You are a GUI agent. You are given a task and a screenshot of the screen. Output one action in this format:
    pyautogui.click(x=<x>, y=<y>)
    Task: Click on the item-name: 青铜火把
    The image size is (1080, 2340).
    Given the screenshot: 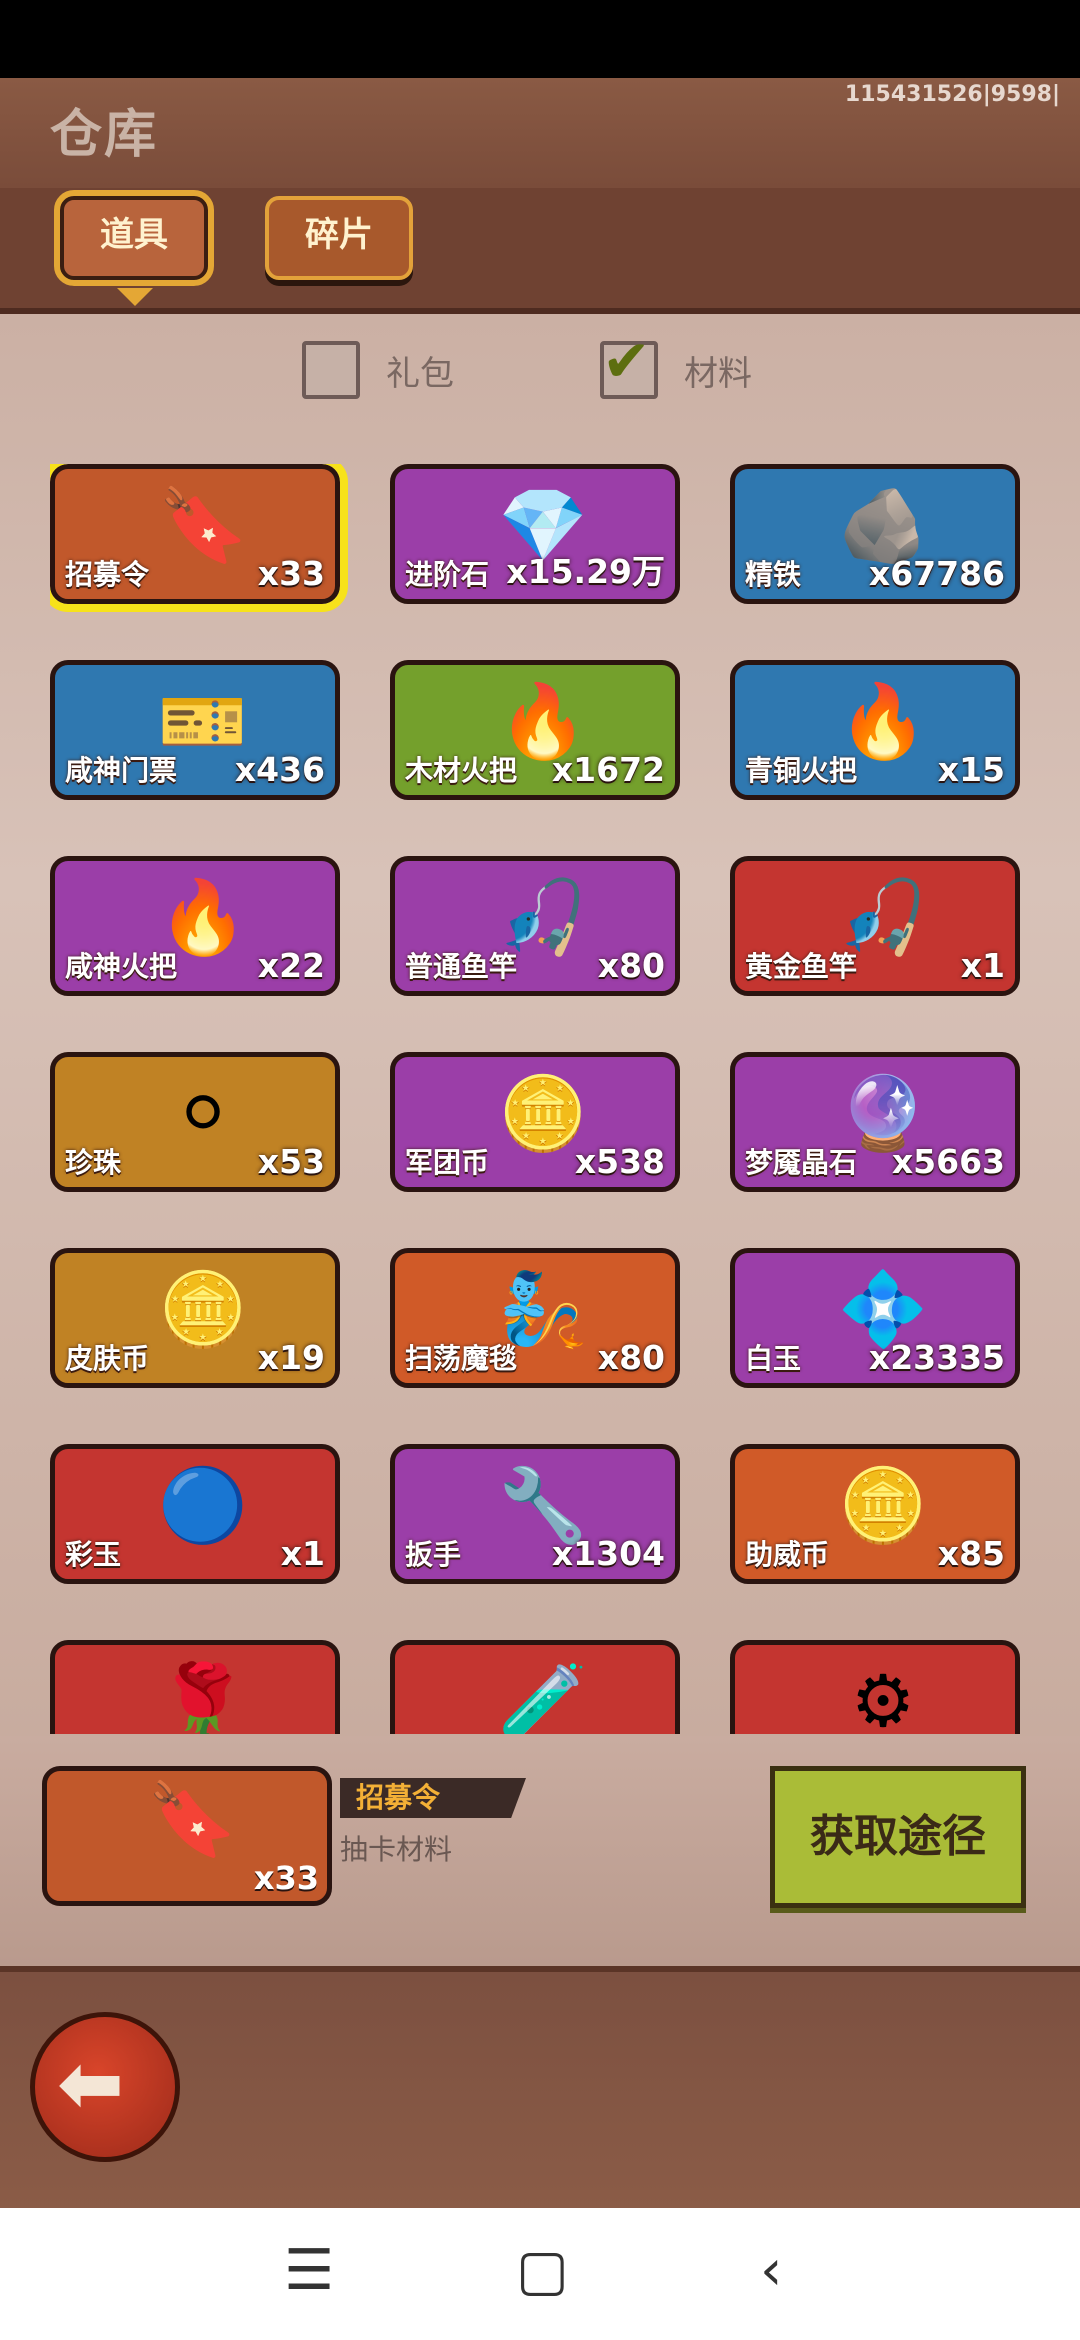 What is the action you would take?
    pyautogui.click(x=801, y=770)
    